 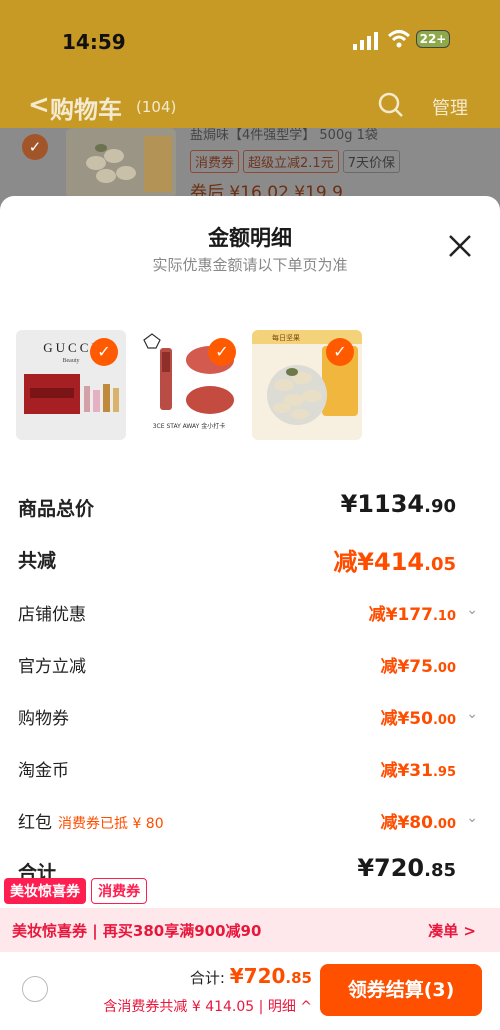 What do you see at coordinates (189, 426) in the screenshot?
I see `lipstick-caption: 3CE STAY AWAY 金小打卡` at bounding box center [189, 426].